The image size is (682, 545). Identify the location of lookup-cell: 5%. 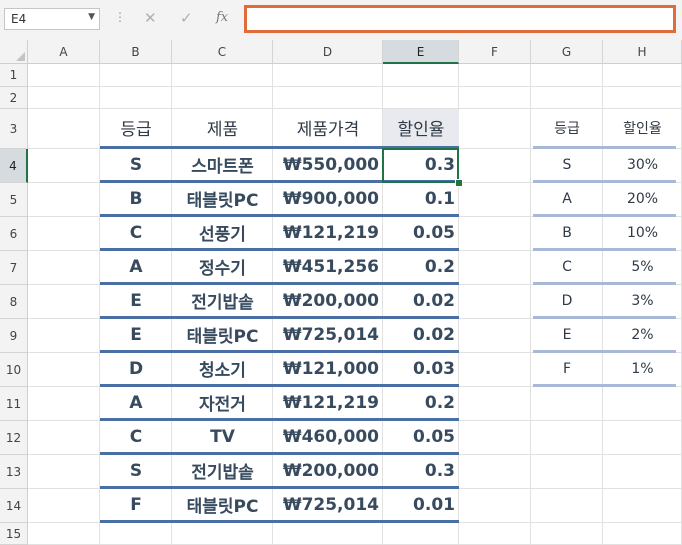
(642, 266).